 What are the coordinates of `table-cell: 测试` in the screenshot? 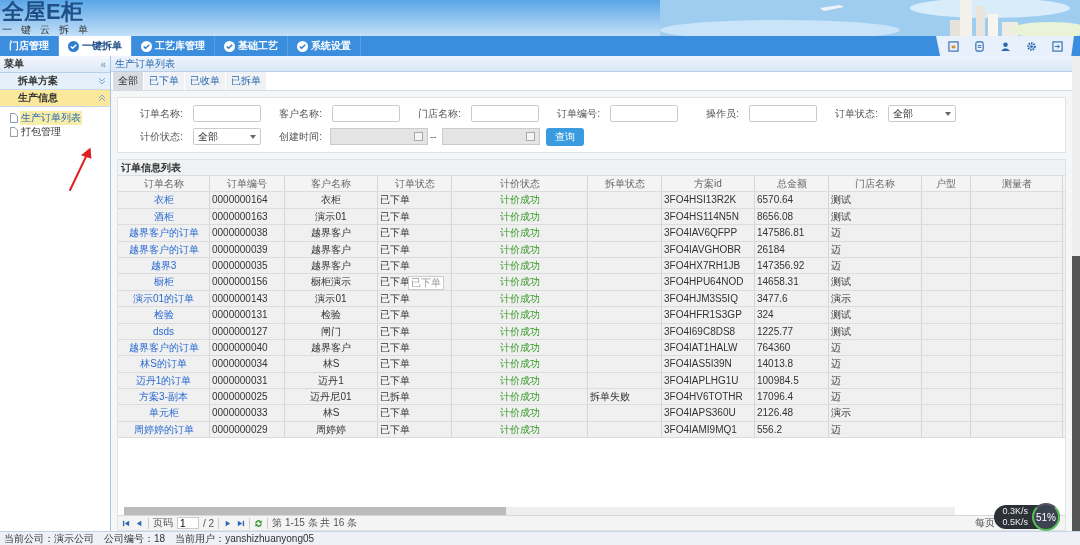 It's located at (875, 200).